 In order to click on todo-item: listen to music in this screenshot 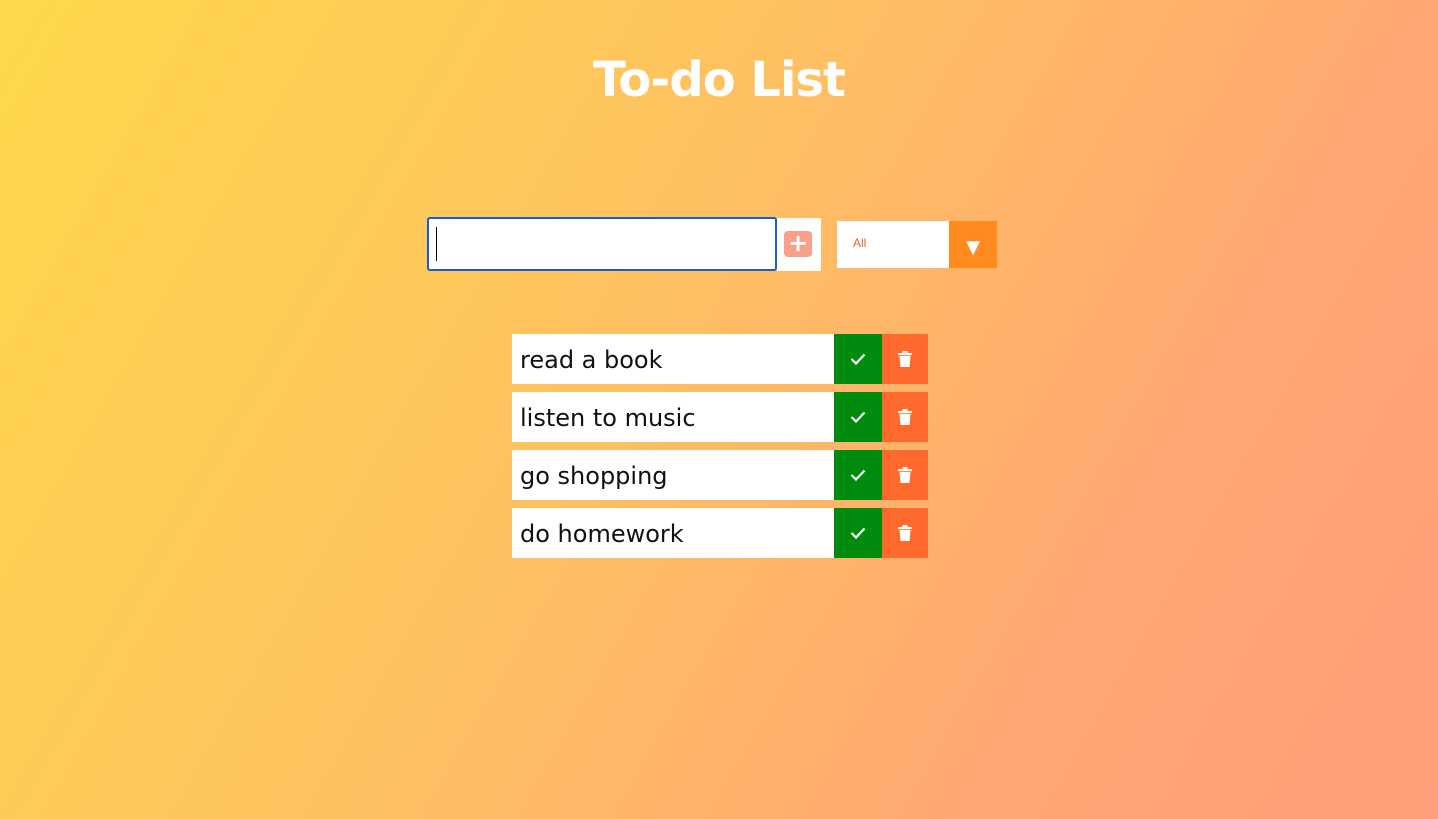, I will do `click(720, 417)`.